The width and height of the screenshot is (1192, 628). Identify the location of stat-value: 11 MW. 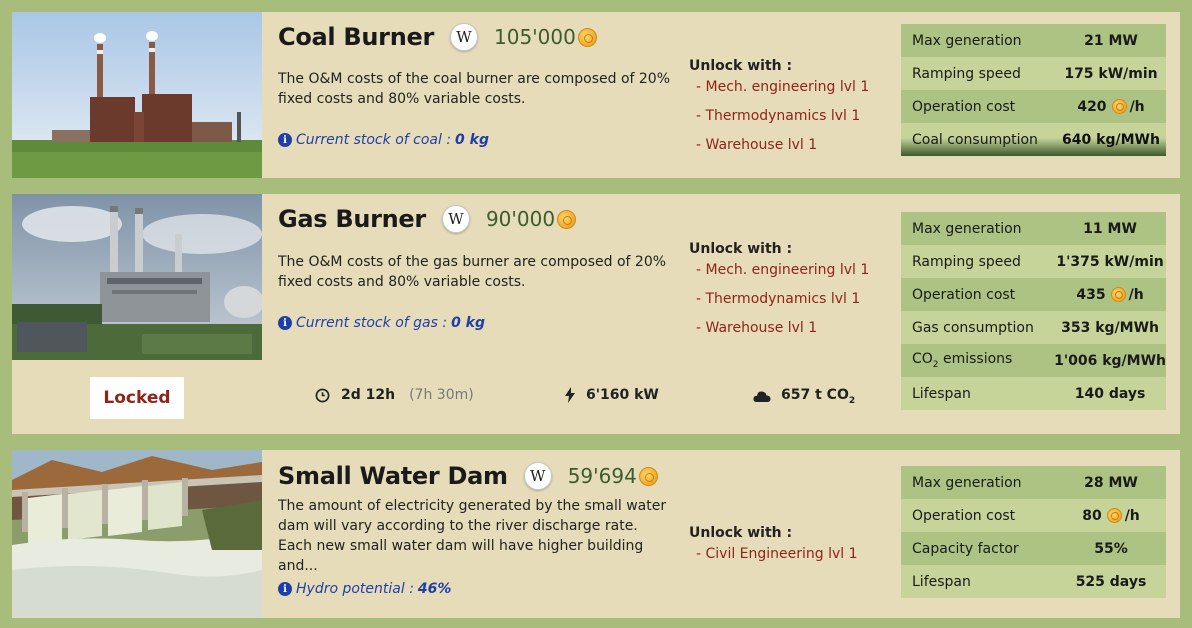
(1110, 228).